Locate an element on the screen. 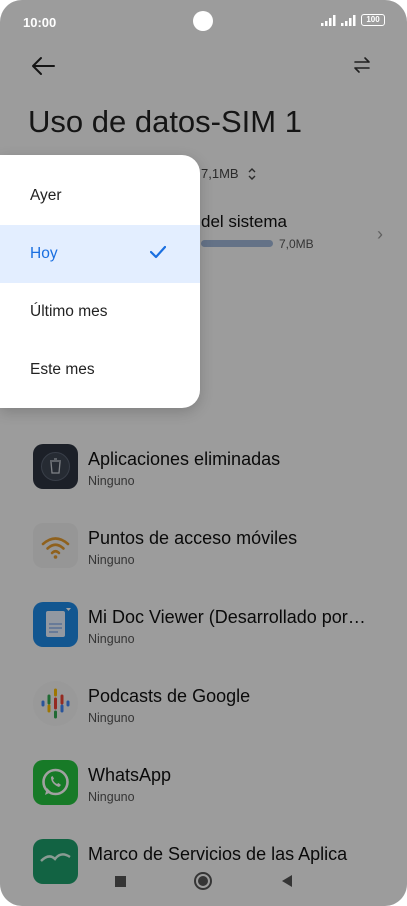 The height and width of the screenshot is (906, 407). checkmark-icon is located at coordinates (158, 252).